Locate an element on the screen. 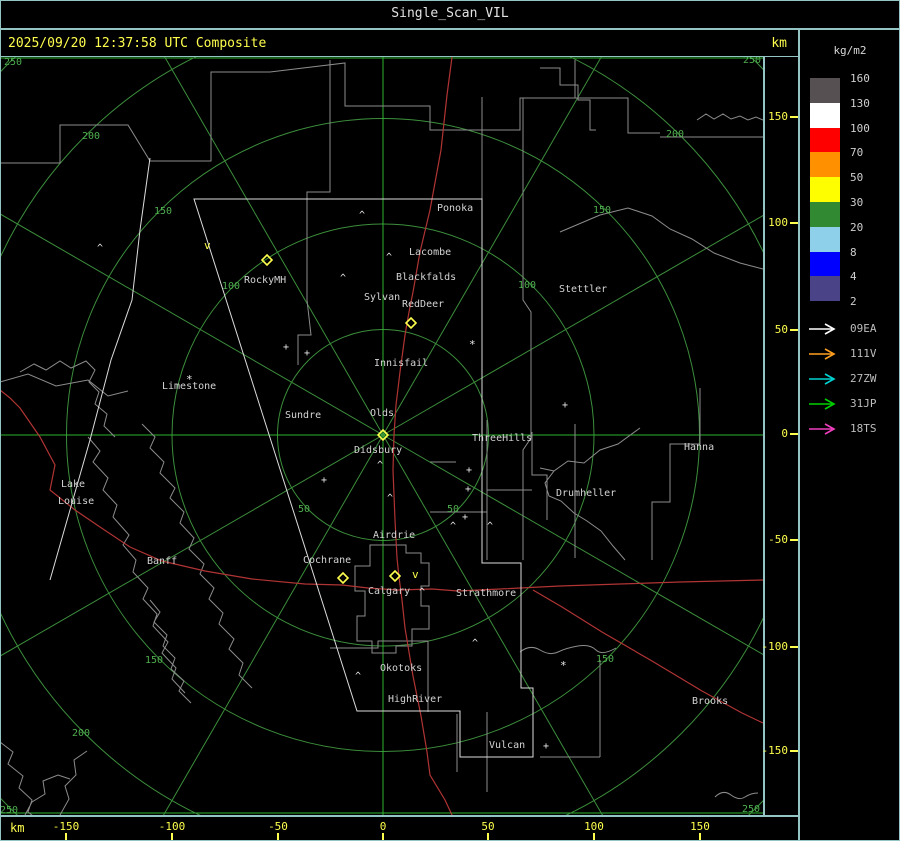 The width and height of the screenshot is (900, 841). radar-site-id-label: 18TS is located at coordinates (863, 428).